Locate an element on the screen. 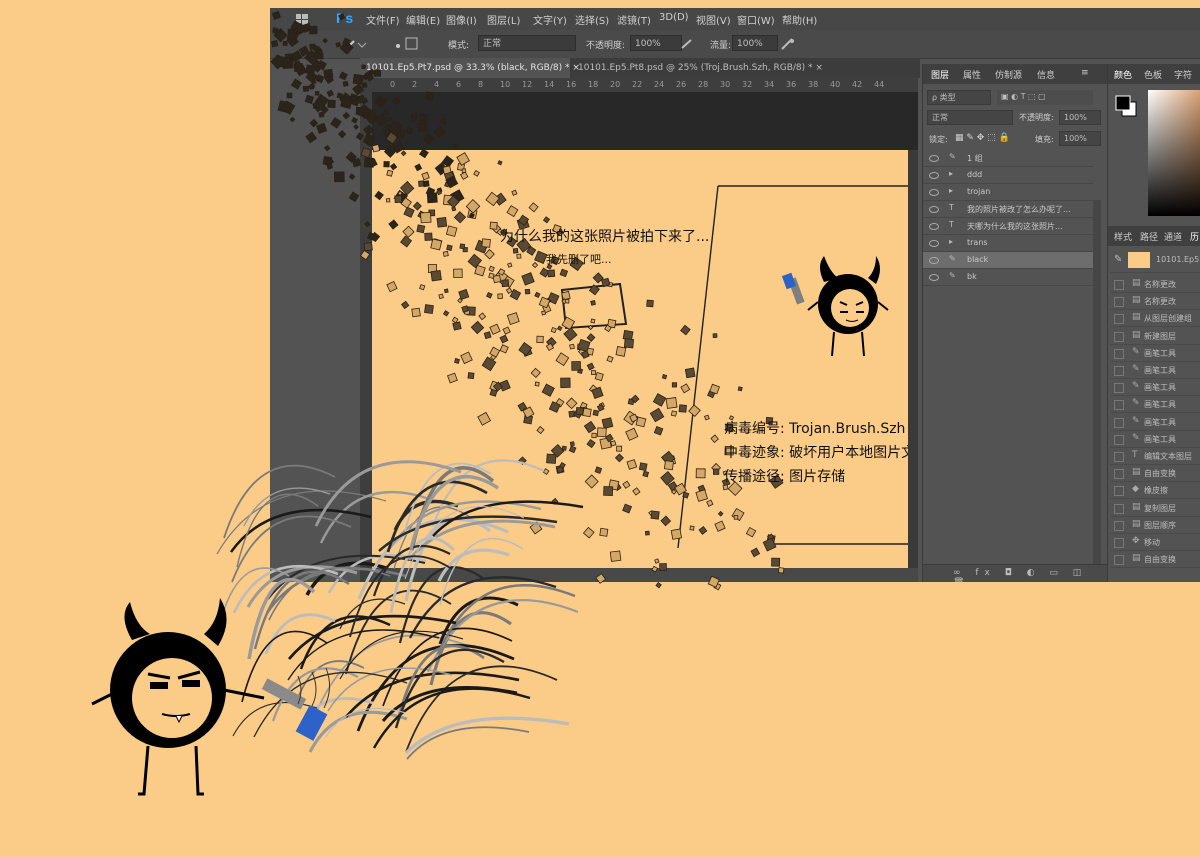  tab-channels: 通道 is located at coordinates (1173, 236).